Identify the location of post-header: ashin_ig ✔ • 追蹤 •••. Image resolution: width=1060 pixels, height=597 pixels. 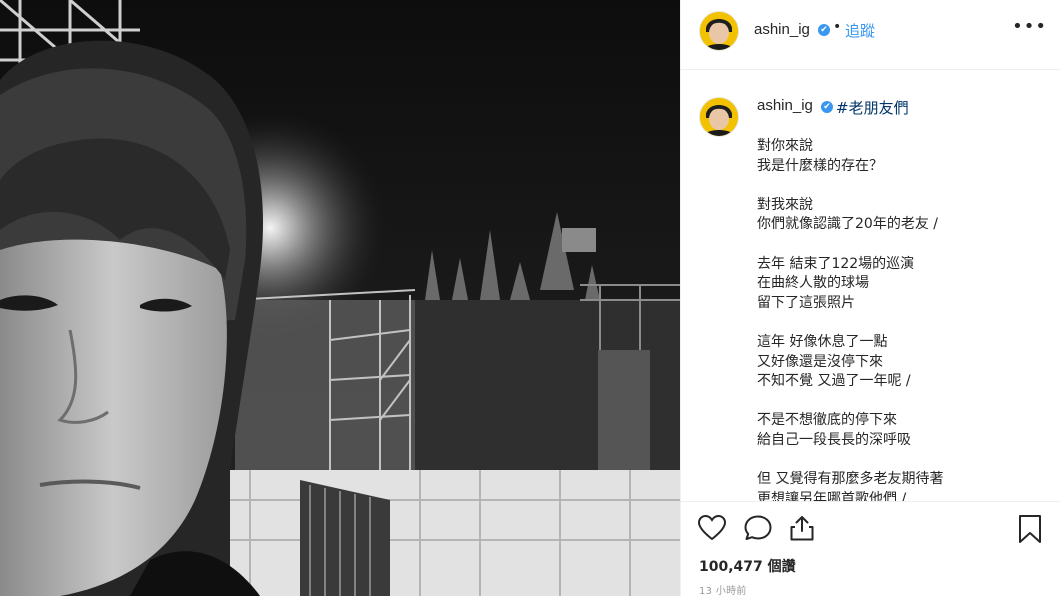
(870, 35).